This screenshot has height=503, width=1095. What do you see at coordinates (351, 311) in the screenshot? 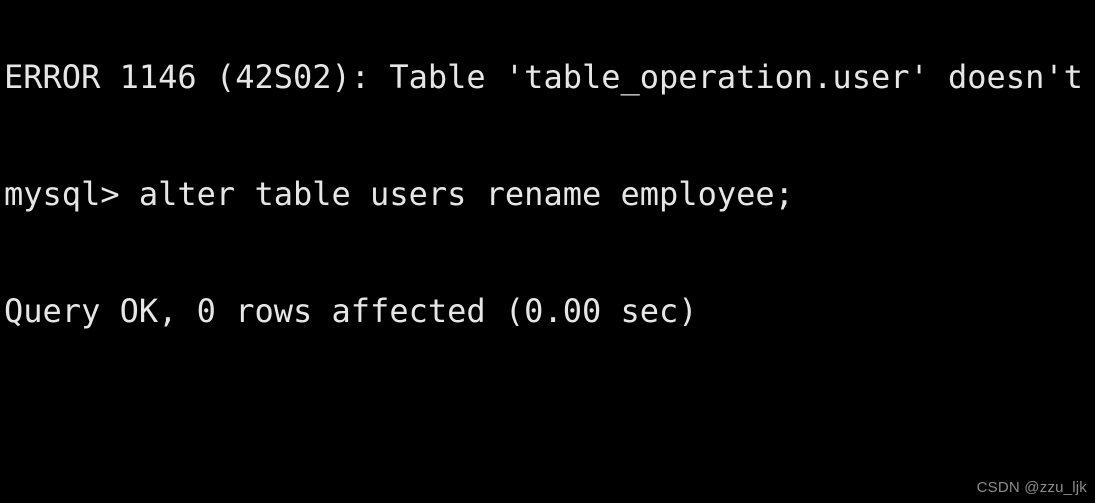
I see `terminal-line-query-ok: Query OK, 0 rows affected (0.00 sec)` at bounding box center [351, 311].